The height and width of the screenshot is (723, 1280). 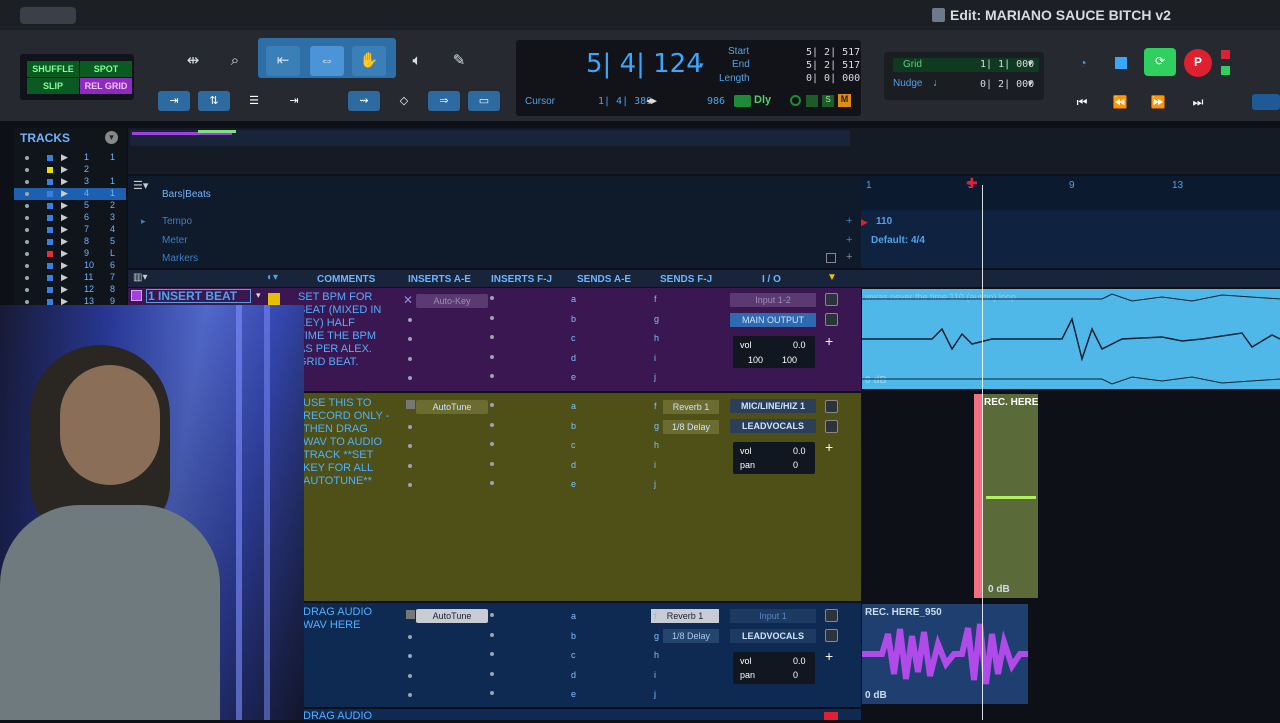 I want to click on track-2-pan-value: 0, so click(x=795, y=465).